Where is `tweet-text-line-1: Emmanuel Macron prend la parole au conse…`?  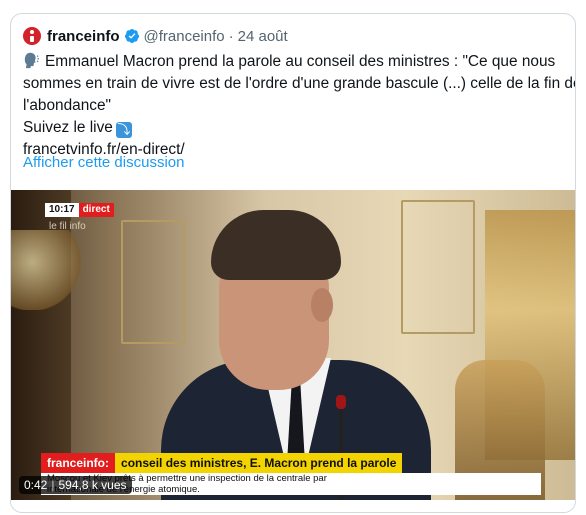
tweet-text-line-1: Emmanuel Macron prend la parole au conse… is located at coordinates (300, 61).